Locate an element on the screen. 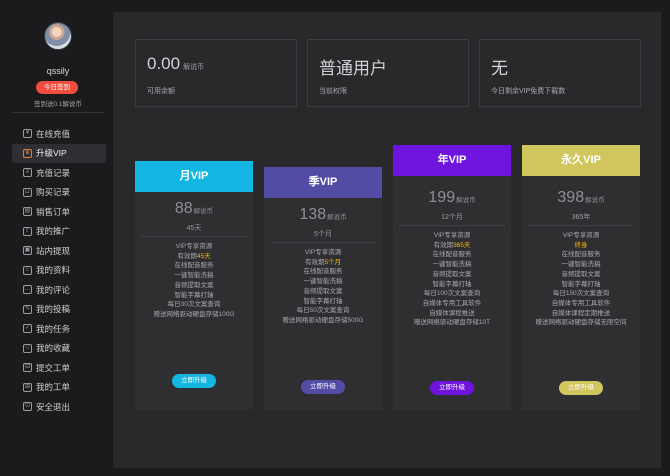 Image resolution: width=670 pixels, height=476 pixels. plan-feature: 自媒体课程推送 is located at coordinates (452, 313).